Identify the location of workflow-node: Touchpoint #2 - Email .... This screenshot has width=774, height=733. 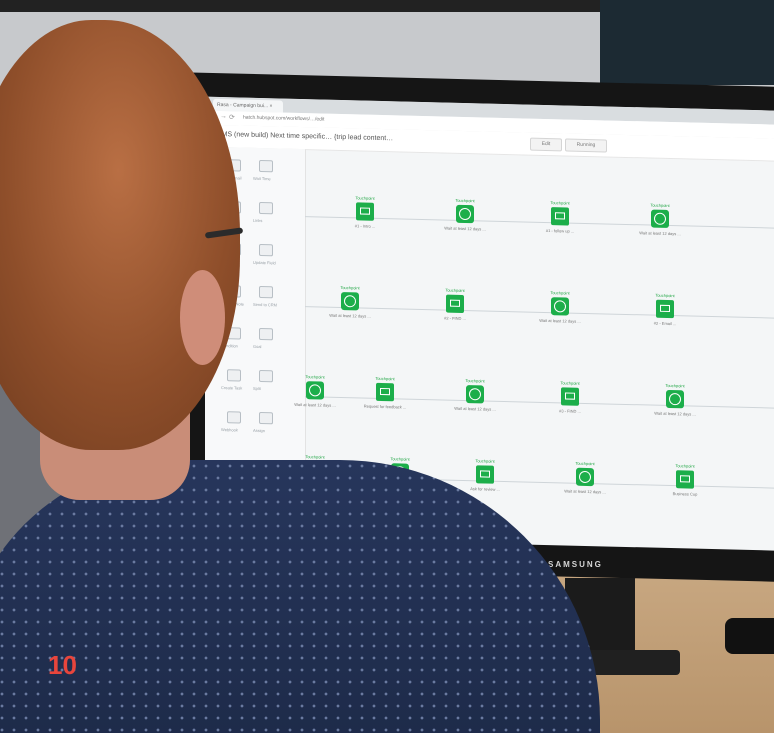
(665, 309).